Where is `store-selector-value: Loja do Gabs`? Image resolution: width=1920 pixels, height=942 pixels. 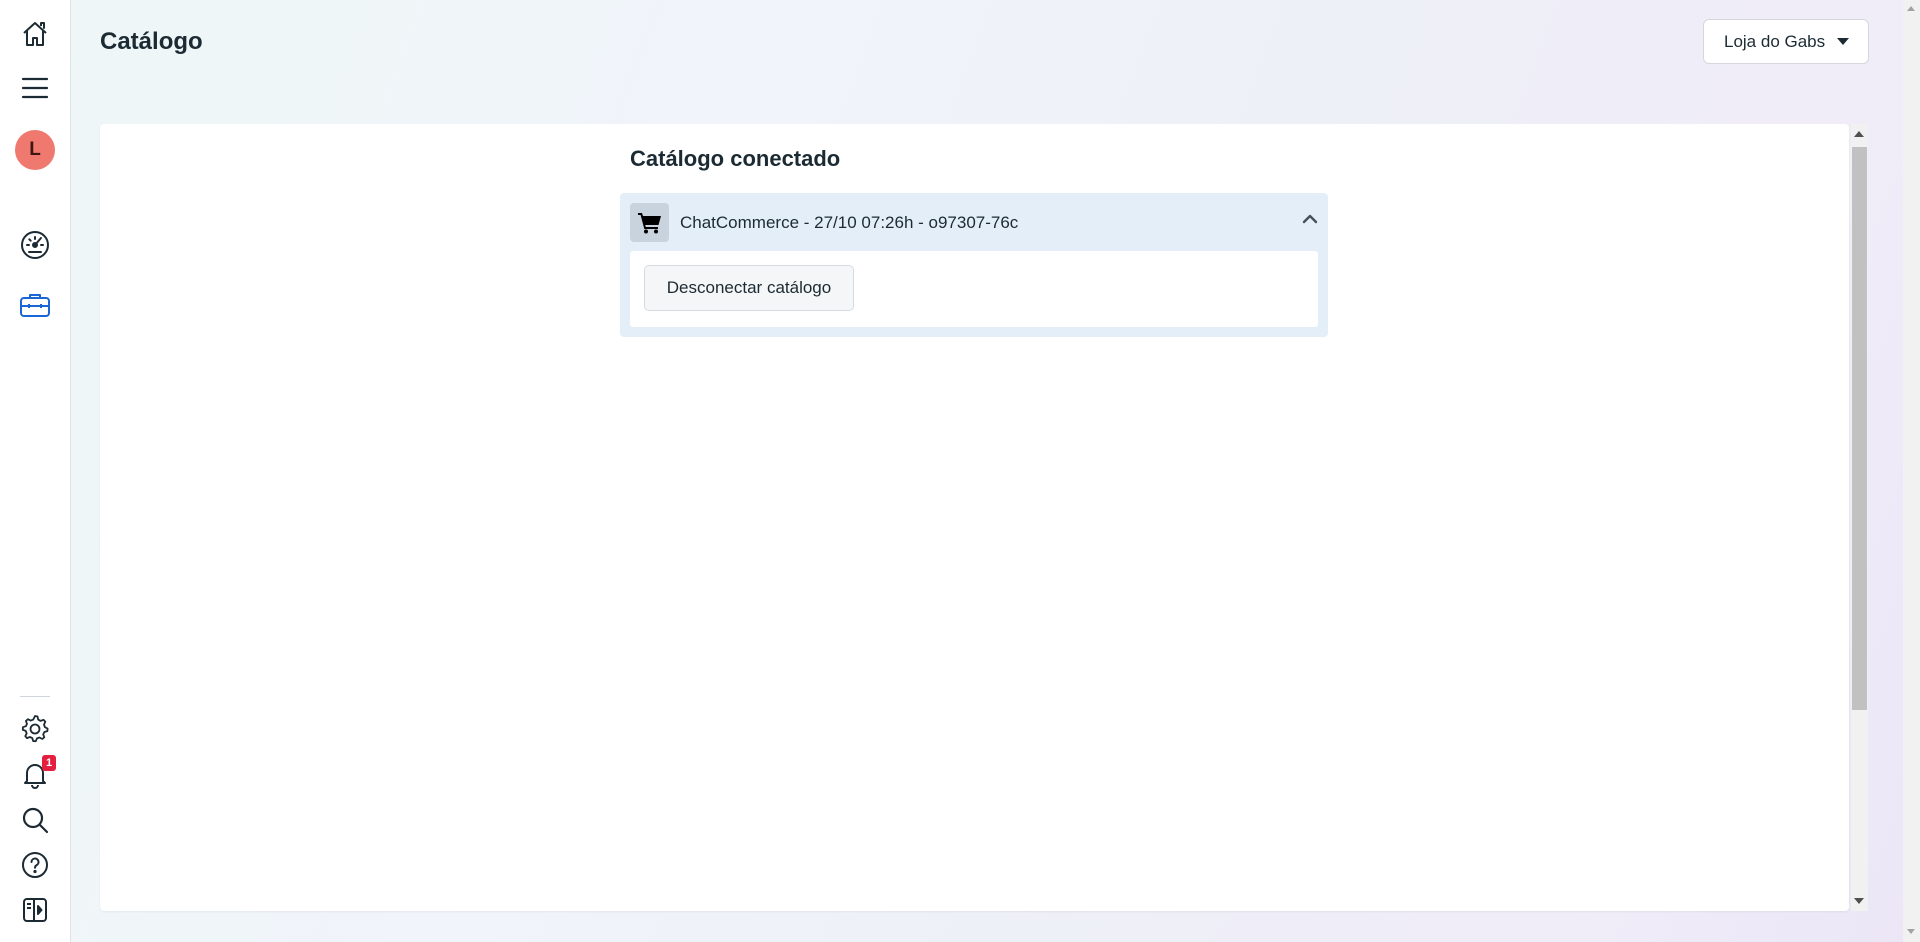 store-selector-value: Loja do Gabs is located at coordinates (1775, 41).